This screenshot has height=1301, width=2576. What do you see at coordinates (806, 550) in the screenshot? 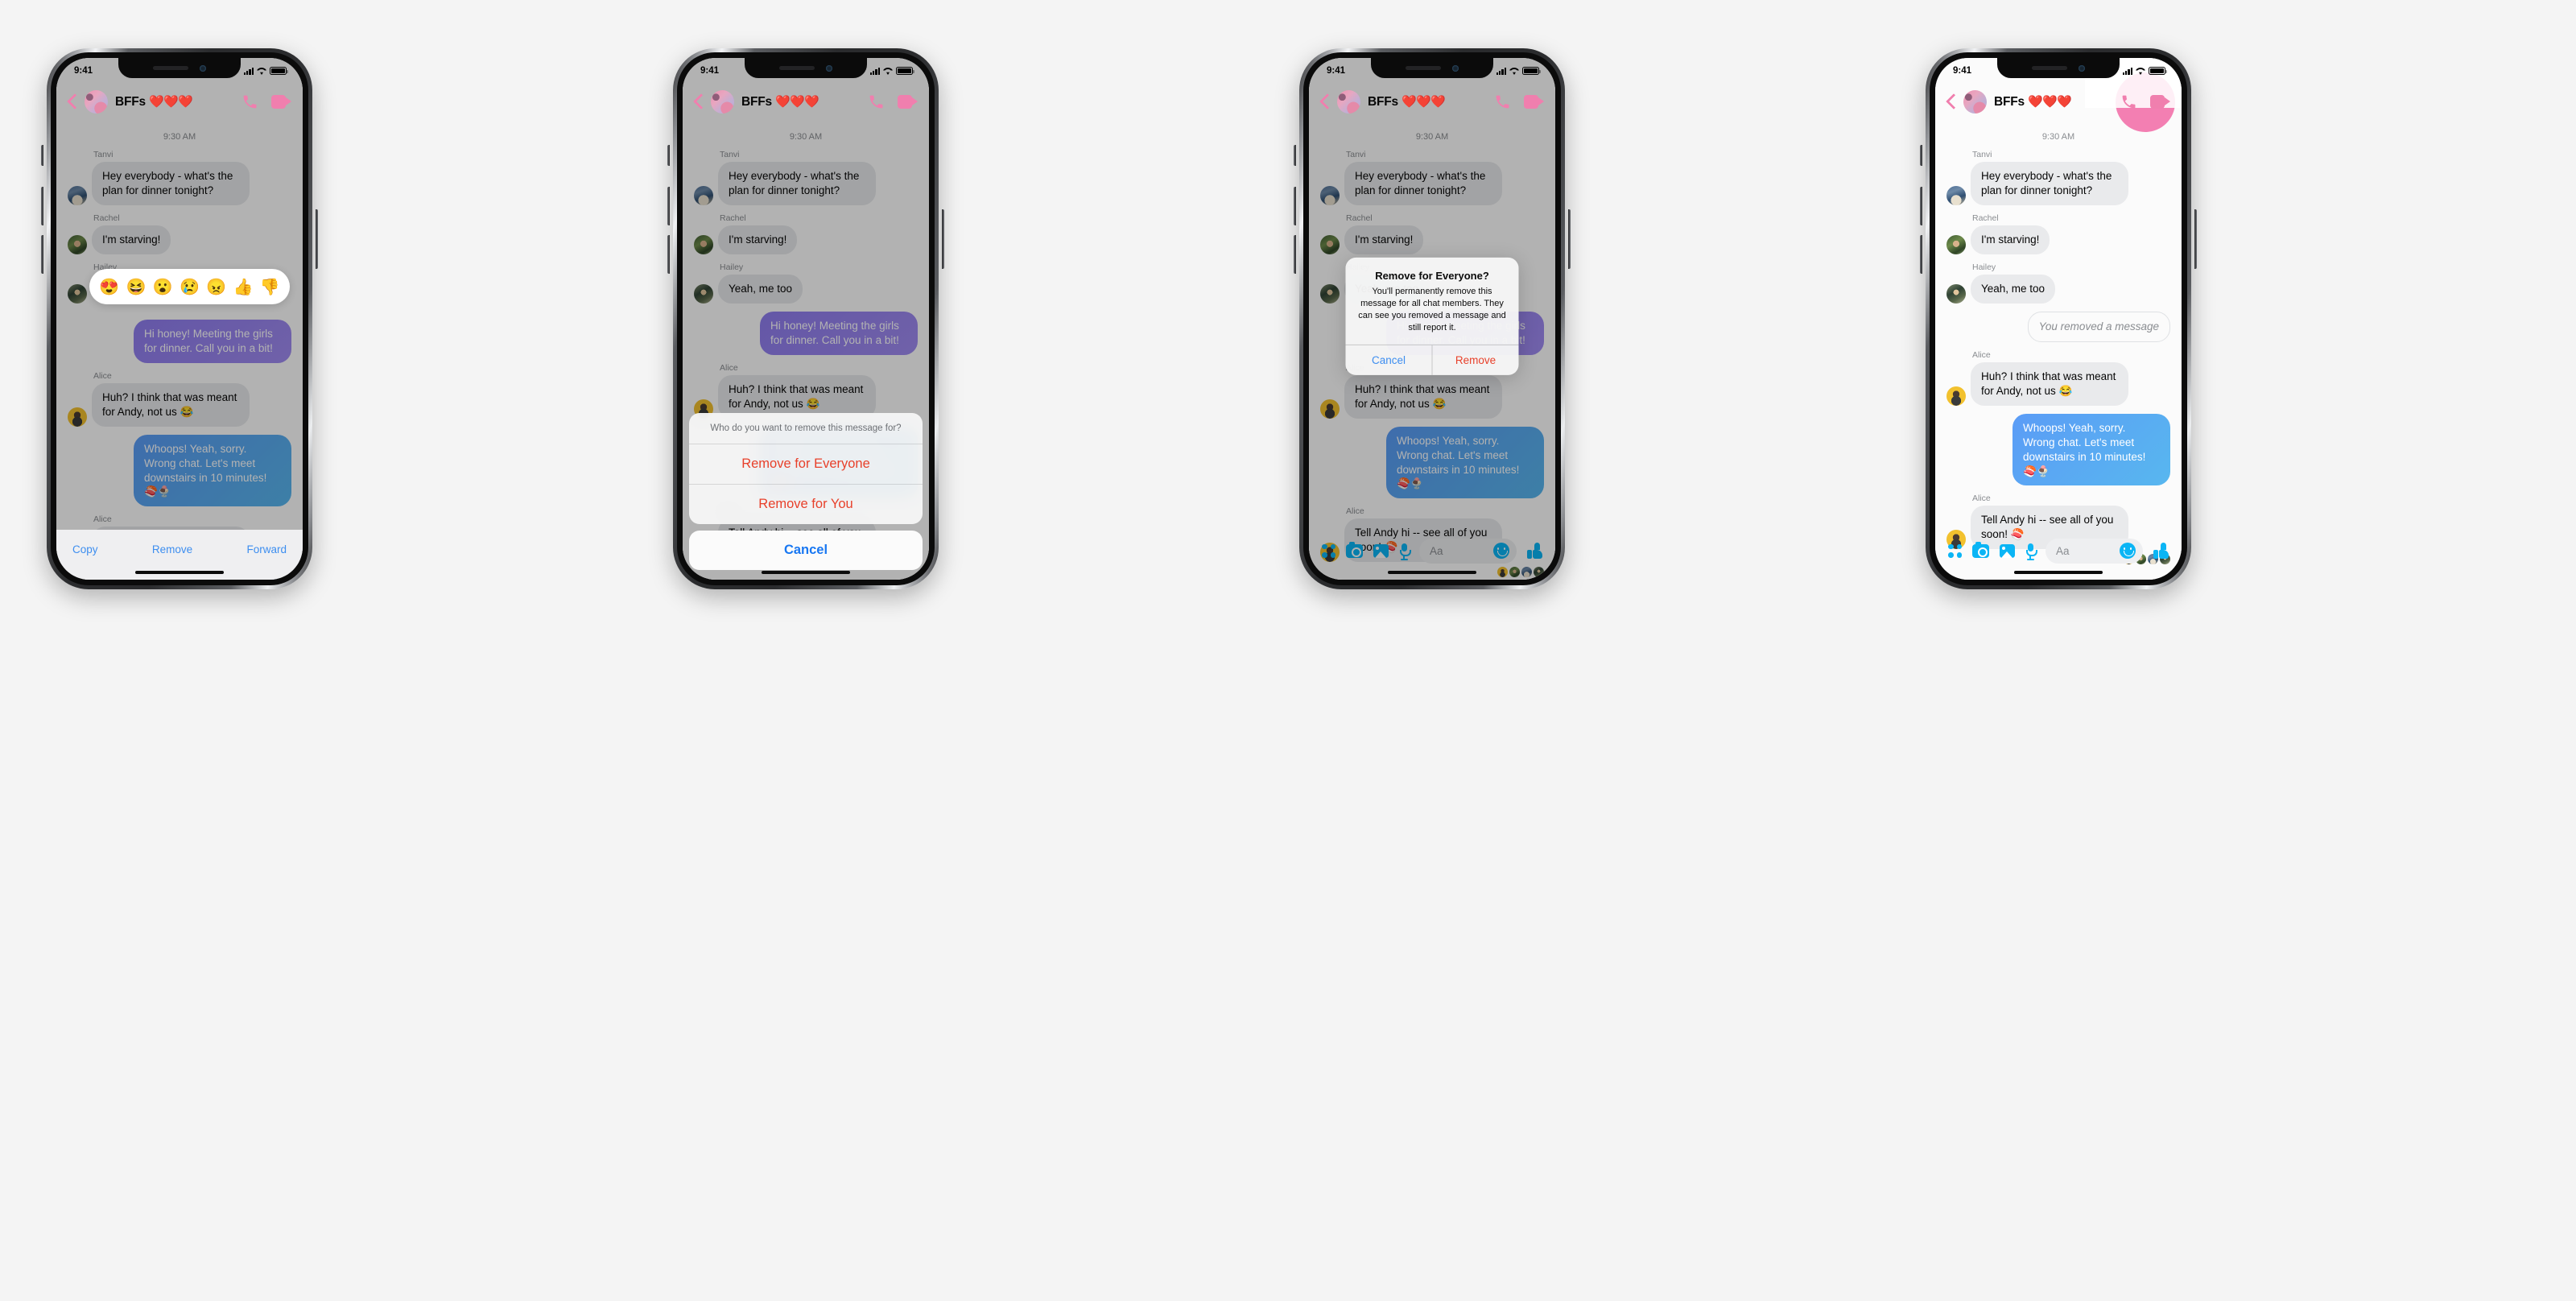
I see `cancel-button: Cancel` at bounding box center [806, 550].